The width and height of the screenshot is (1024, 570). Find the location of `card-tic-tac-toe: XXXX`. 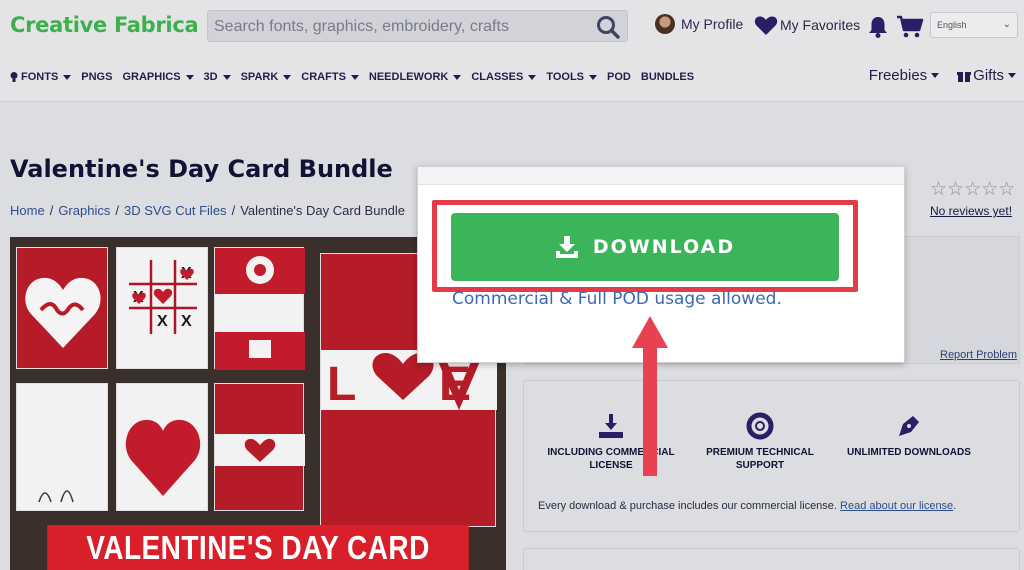

card-tic-tac-toe: XXXX is located at coordinates (162, 308).